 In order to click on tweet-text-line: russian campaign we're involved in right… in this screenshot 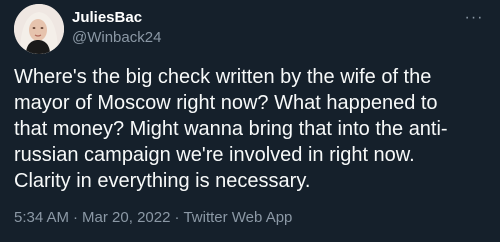, I will do `click(214, 155)`.